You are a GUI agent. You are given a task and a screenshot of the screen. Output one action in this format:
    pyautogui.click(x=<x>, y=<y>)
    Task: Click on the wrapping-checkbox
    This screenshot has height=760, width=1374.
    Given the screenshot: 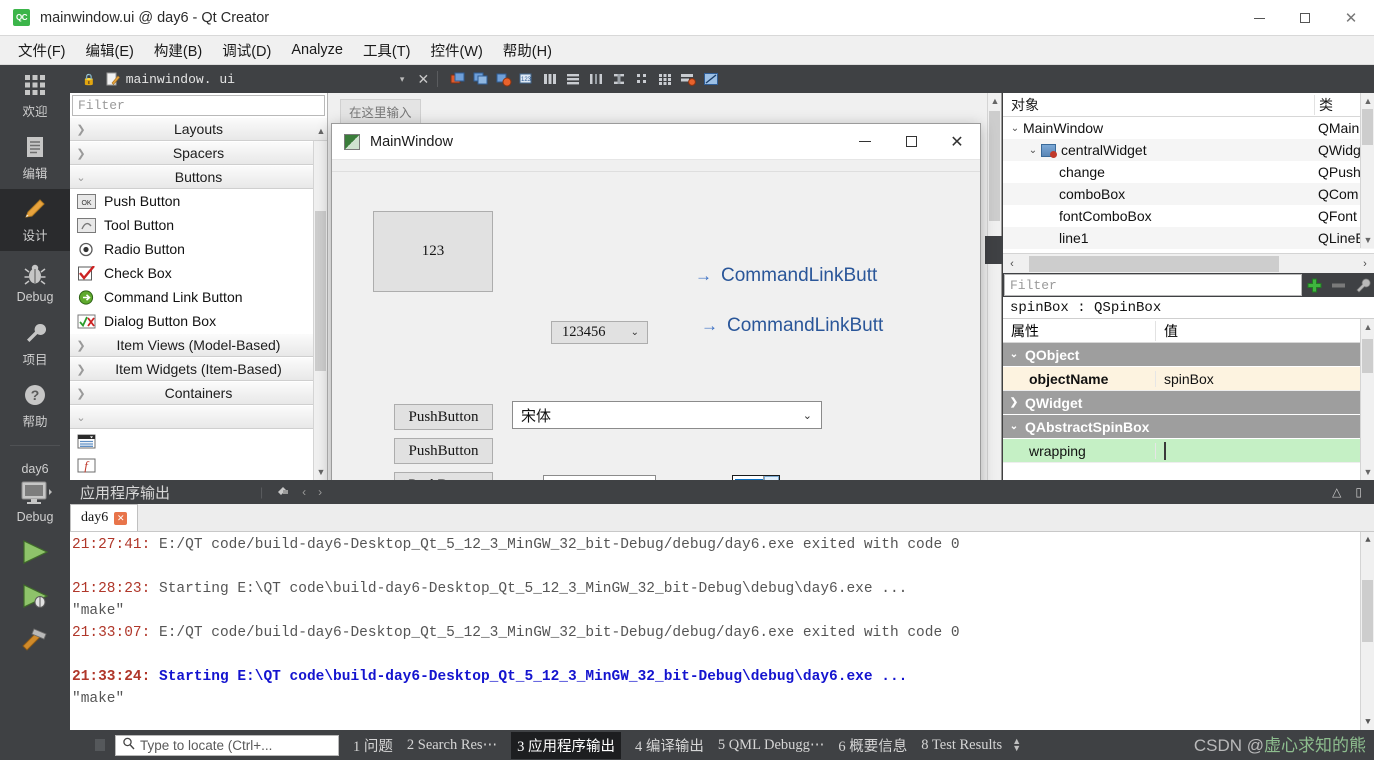 What is the action you would take?
    pyautogui.click(x=1165, y=450)
    